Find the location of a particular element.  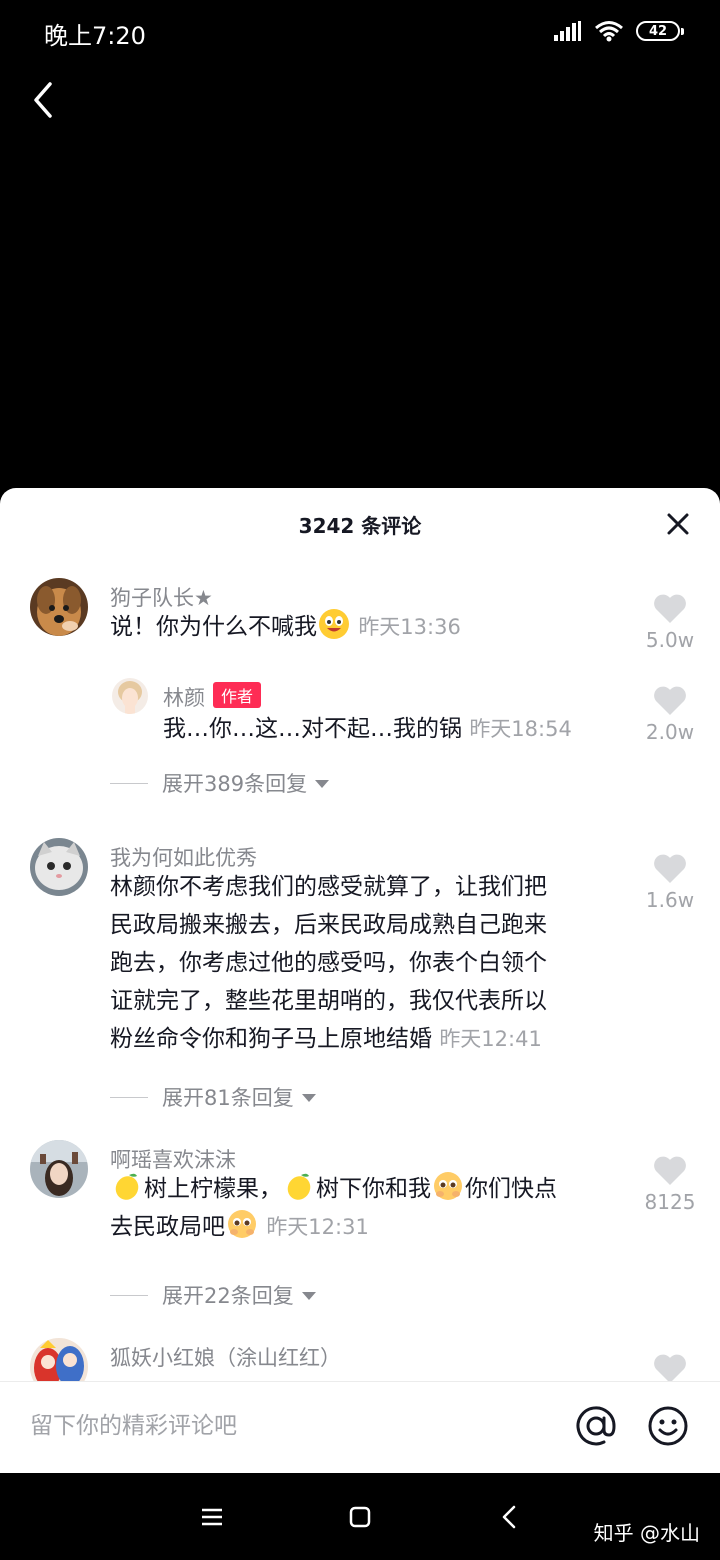

like-button: 2.0w is located at coordinates (670, 715).